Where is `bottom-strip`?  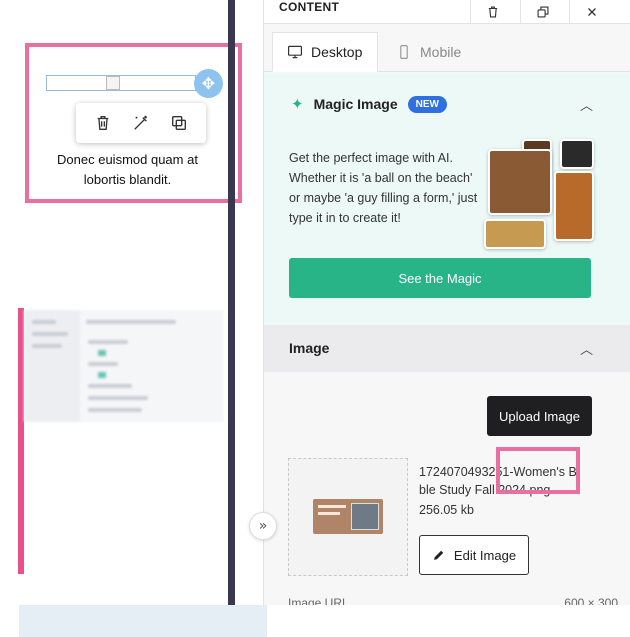 bottom-strip is located at coordinates (143, 621).